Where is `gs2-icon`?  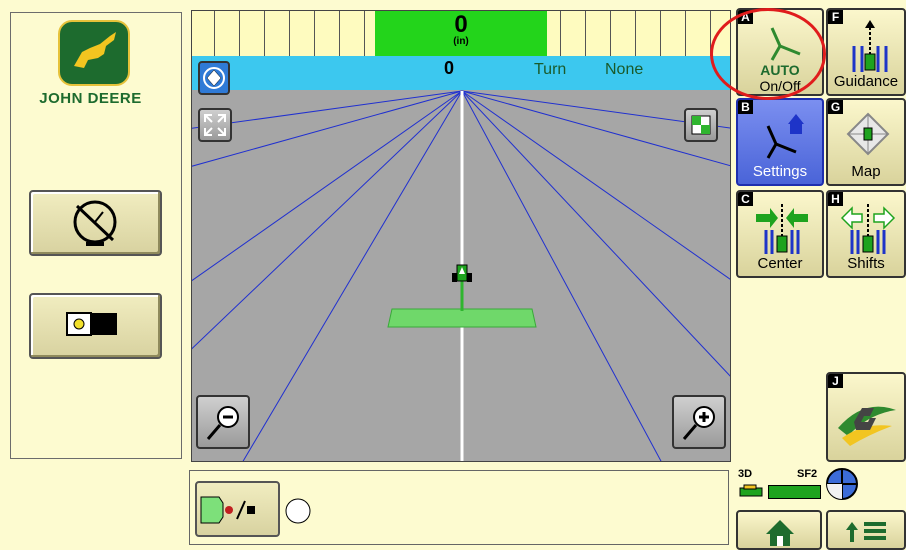 gs2-icon is located at coordinates (867, 426).